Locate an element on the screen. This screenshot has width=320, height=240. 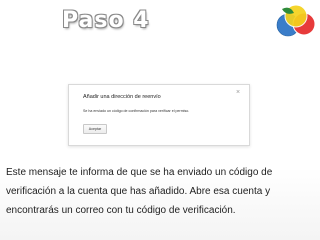
accept-button: Aceptar is located at coordinates (95, 129).